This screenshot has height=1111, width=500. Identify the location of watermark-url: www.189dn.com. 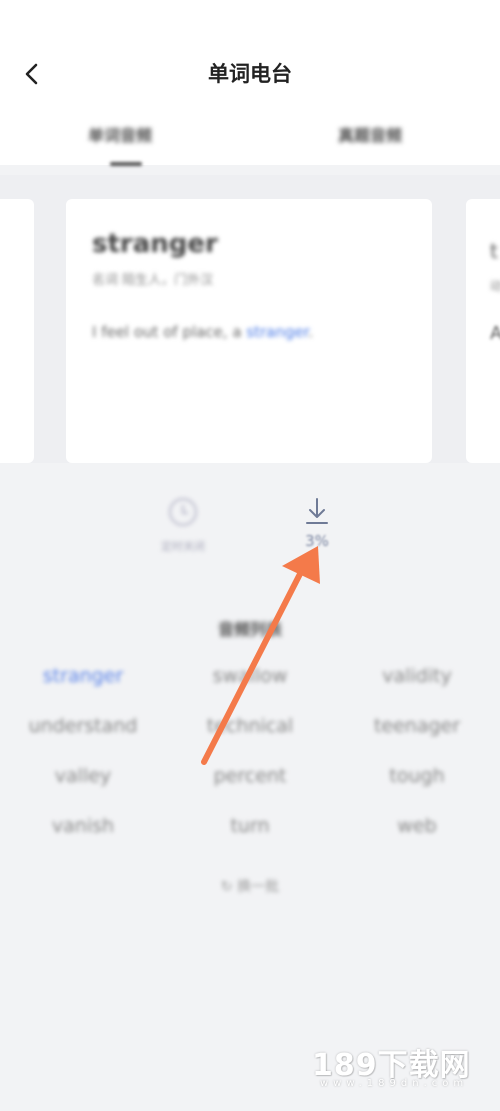
(394, 1083).